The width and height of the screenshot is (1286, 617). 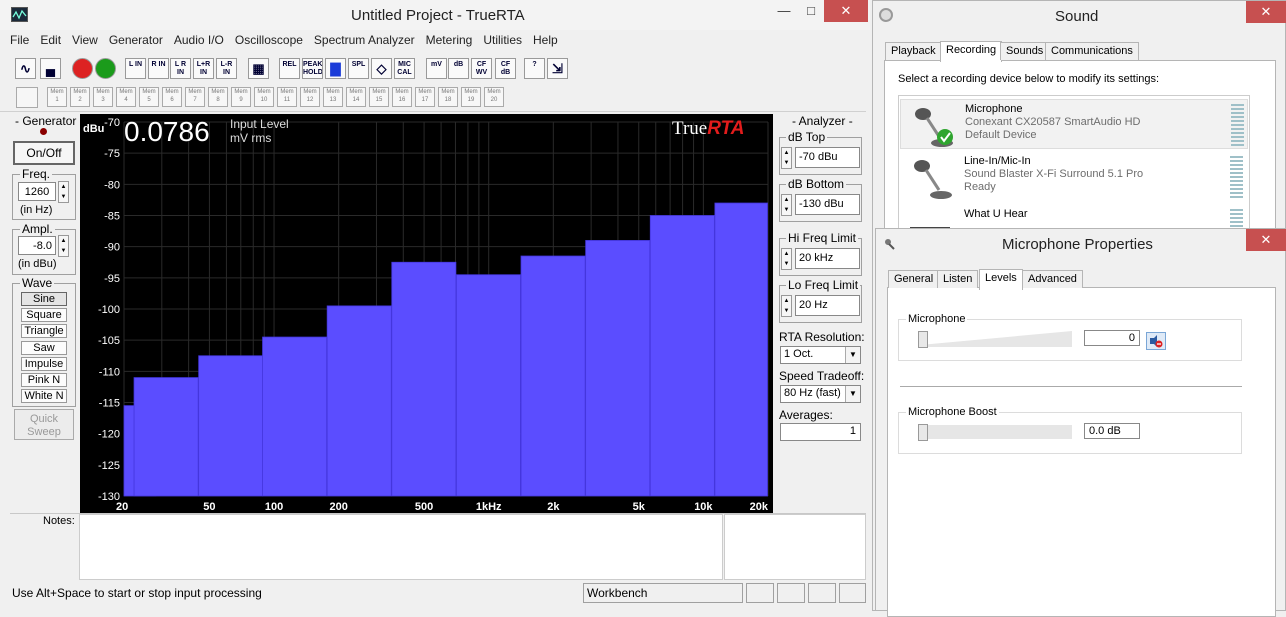 What do you see at coordinates (85, 40) in the screenshot?
I see `menu-item-view: View` at bounding box center [85, 40].